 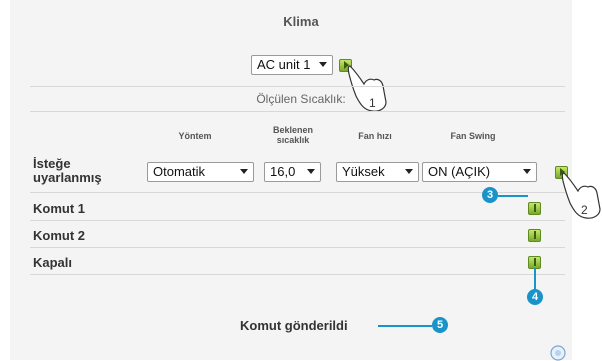 I want to click on custom-row-label: İsteğe uyarlanmış, so click(x=67, y=171).